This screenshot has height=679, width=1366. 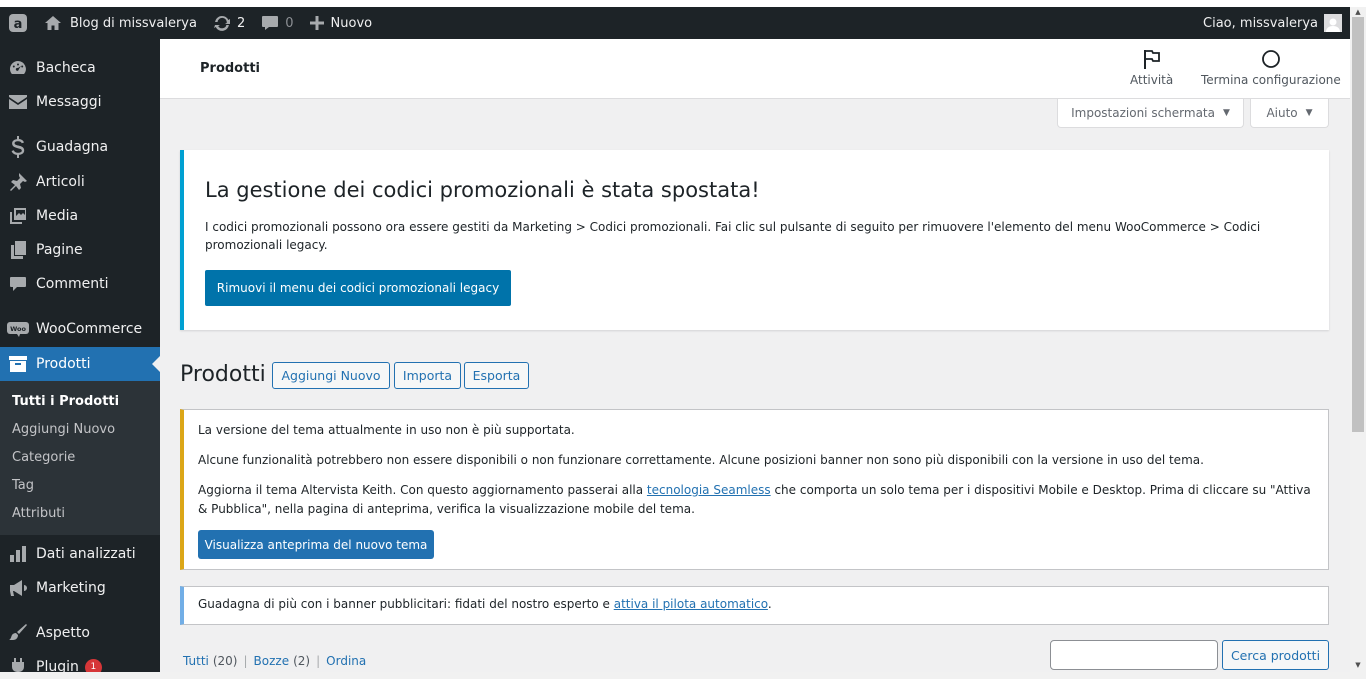 I want to click on sidebar-item-messaggi: Messaggi, so click(x=80, y=102).